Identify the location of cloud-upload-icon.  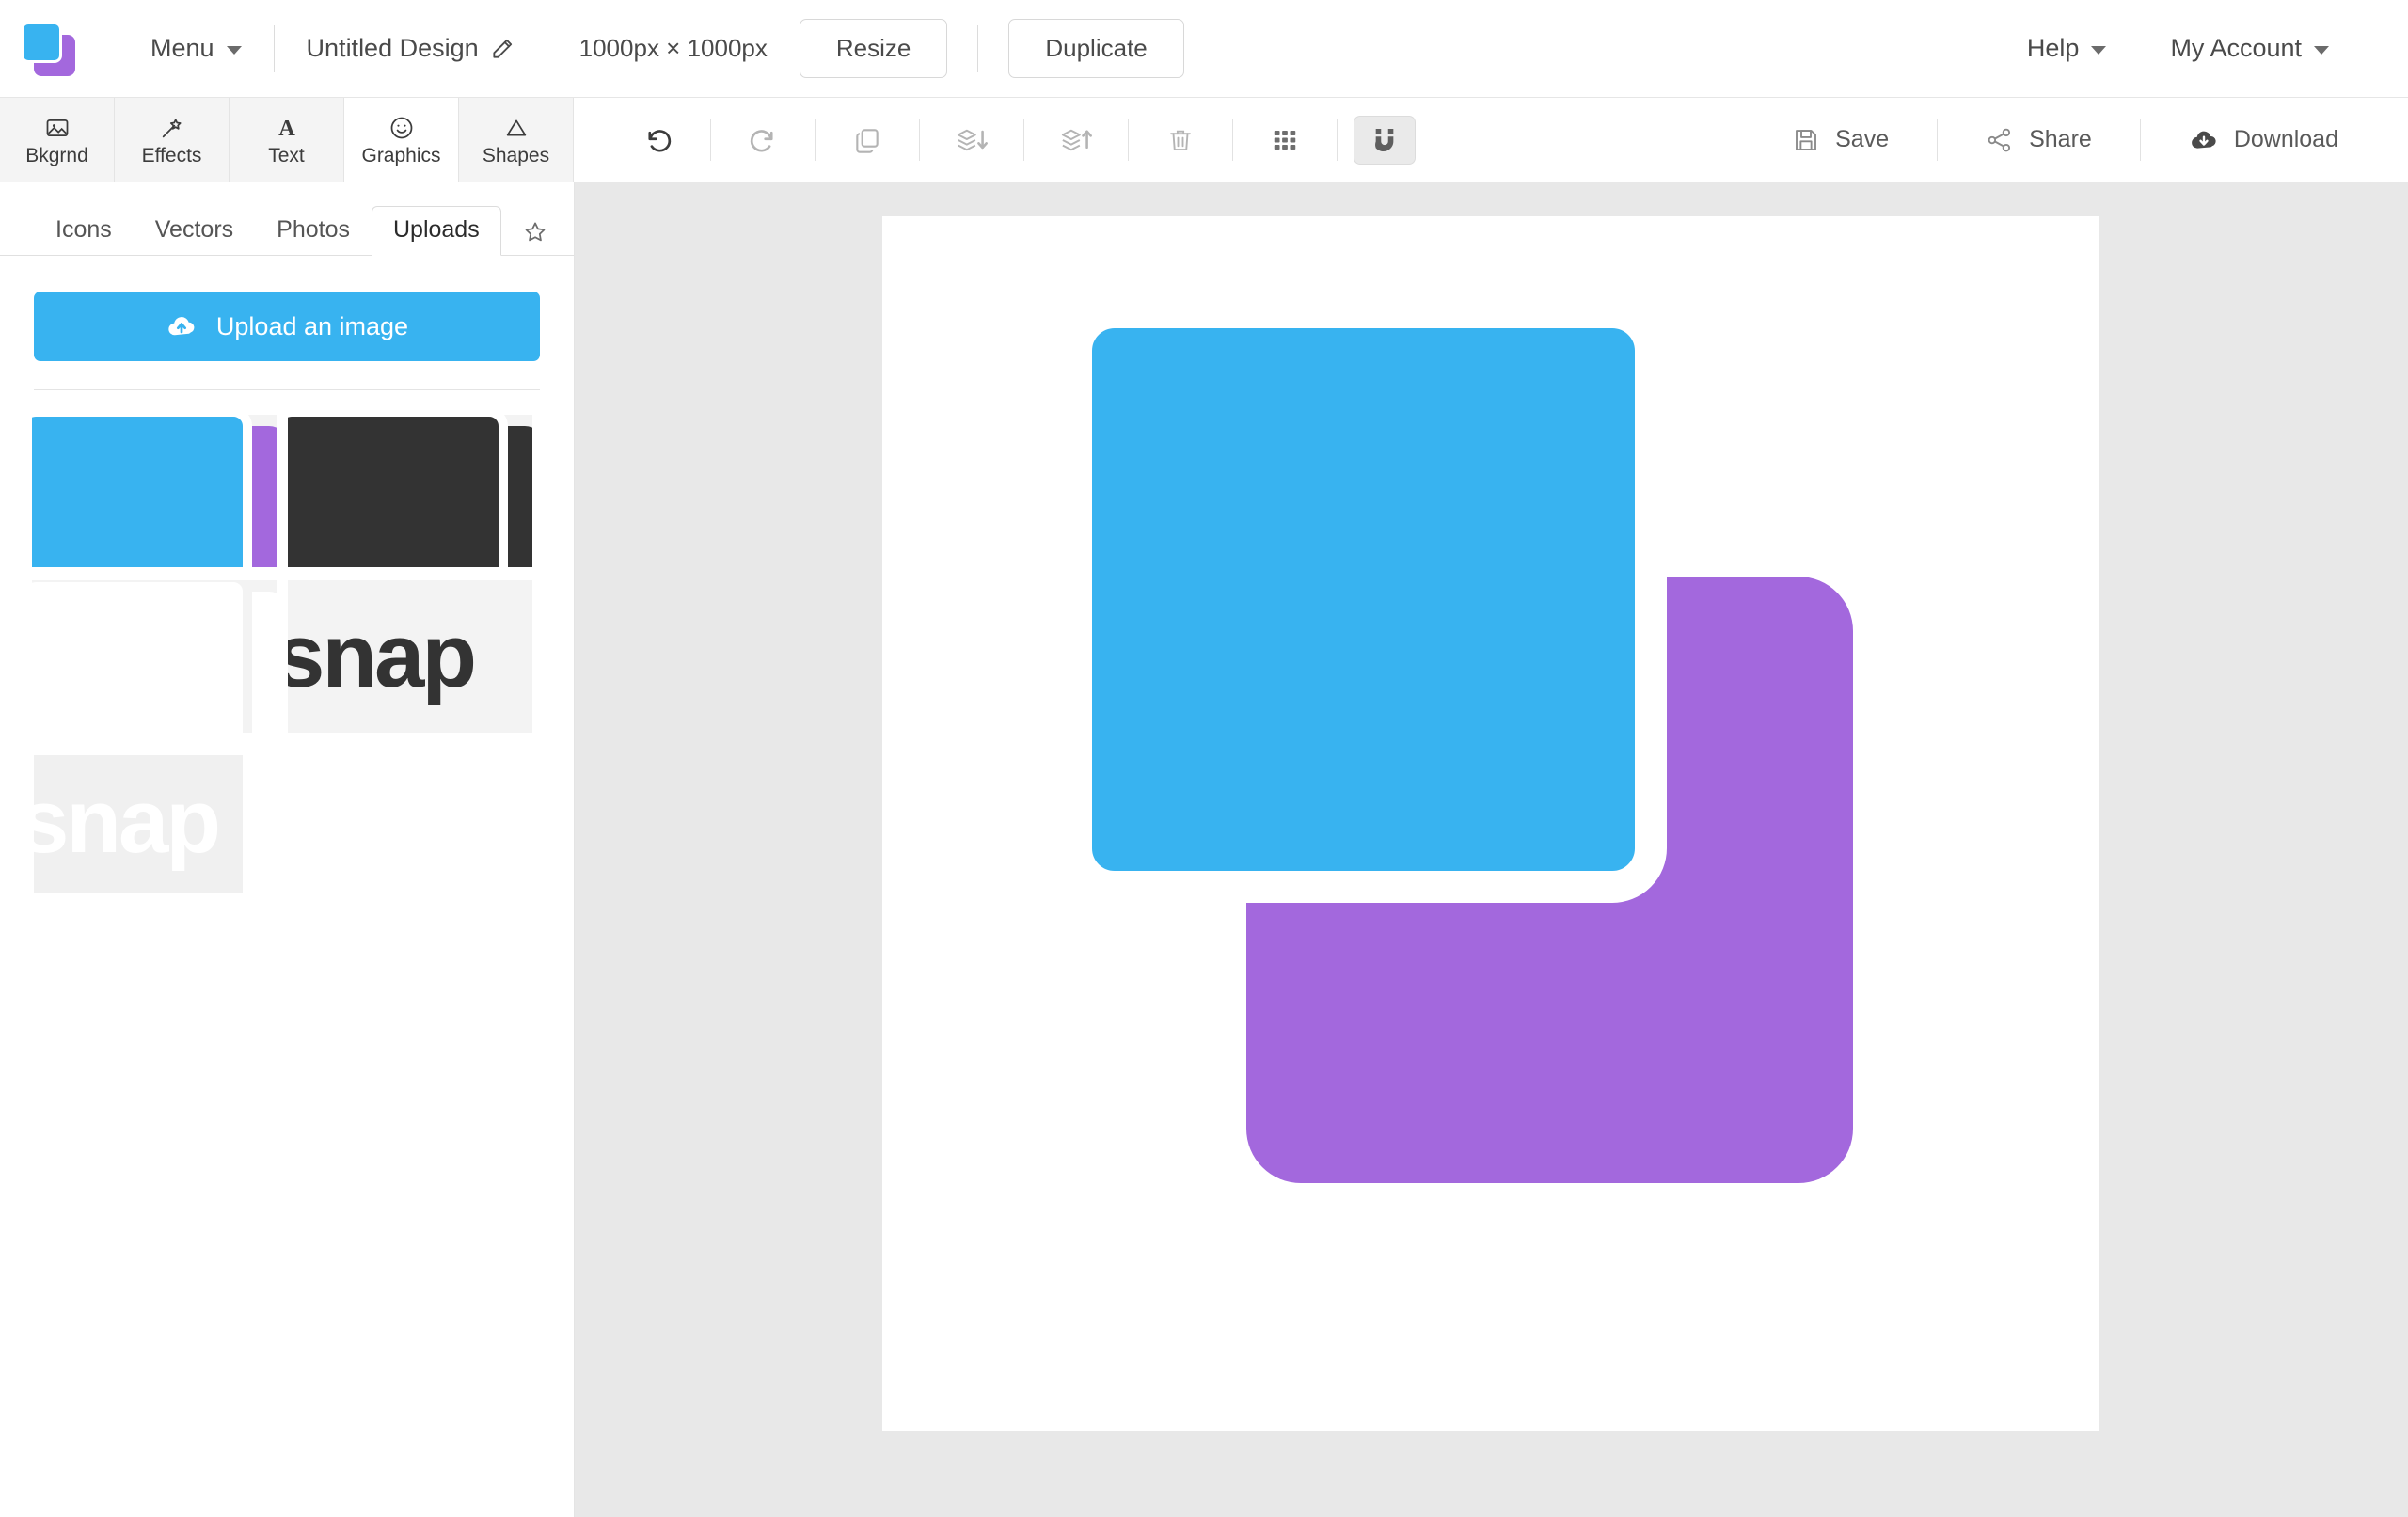
(182, 326).